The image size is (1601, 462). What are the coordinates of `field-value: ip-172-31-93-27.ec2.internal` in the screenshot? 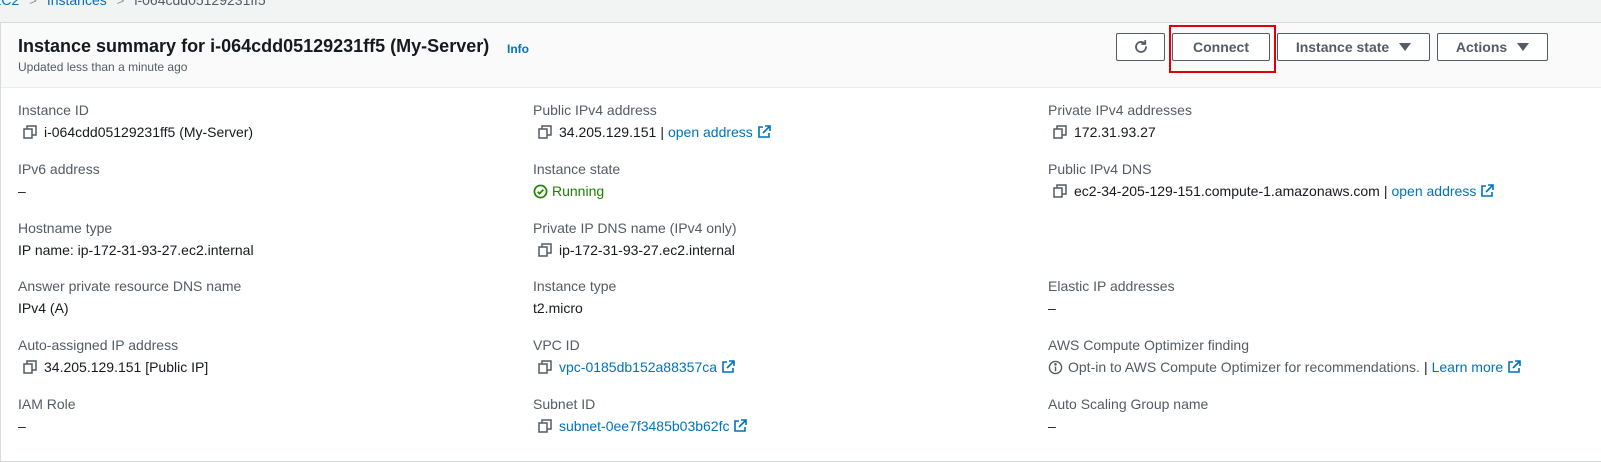 It's located at (647, 250).